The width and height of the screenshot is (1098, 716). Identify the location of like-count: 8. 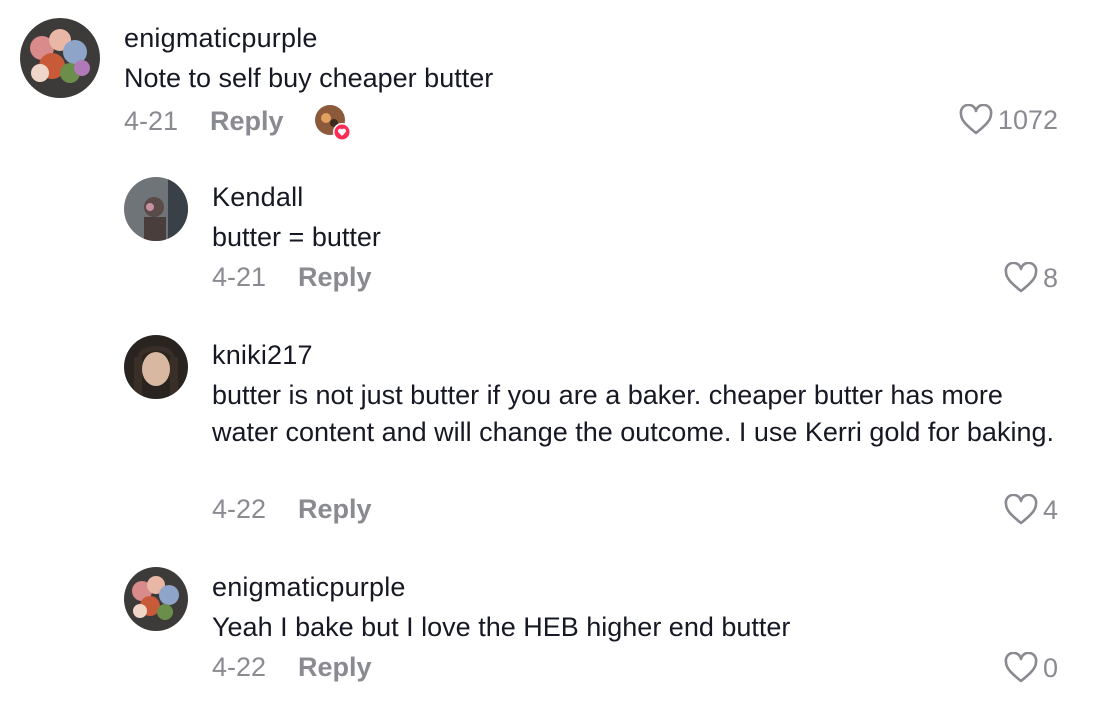
(1050, 277).